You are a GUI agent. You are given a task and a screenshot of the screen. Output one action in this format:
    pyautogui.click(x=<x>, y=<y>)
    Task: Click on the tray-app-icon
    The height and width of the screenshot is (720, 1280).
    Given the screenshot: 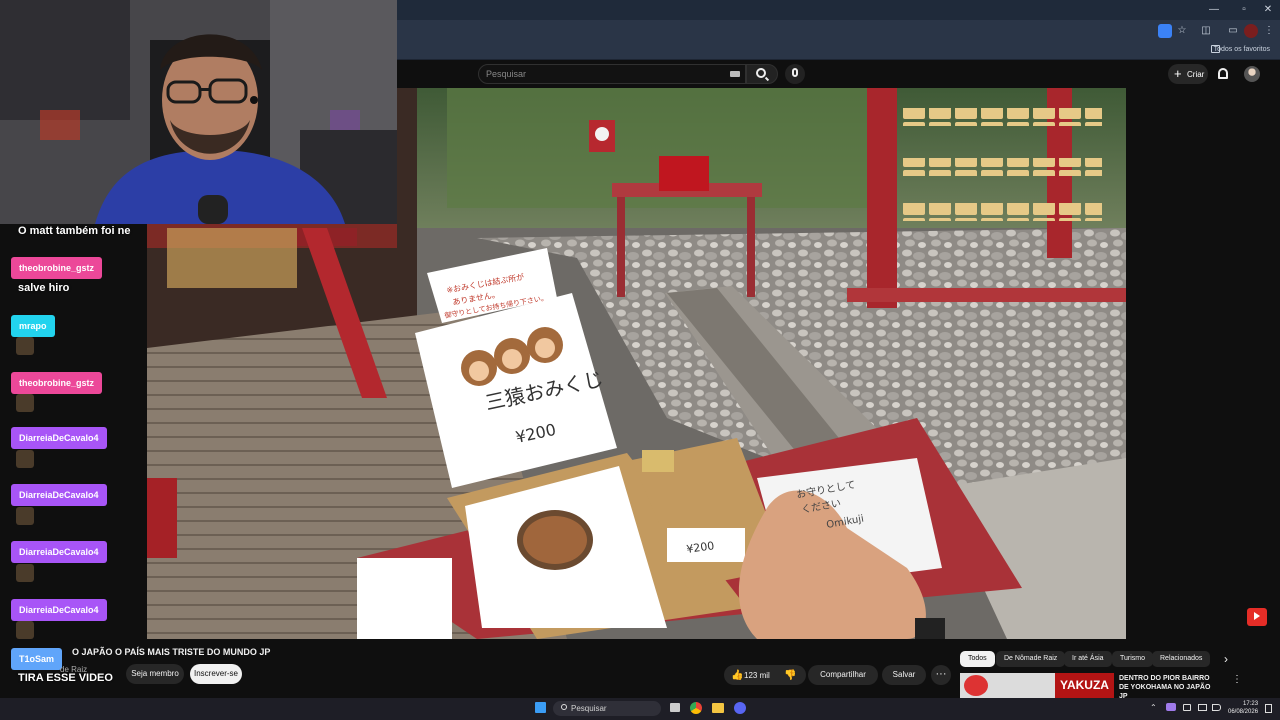 What is the action you would take?
    pyautogui.click(x=1171, y=707)
    